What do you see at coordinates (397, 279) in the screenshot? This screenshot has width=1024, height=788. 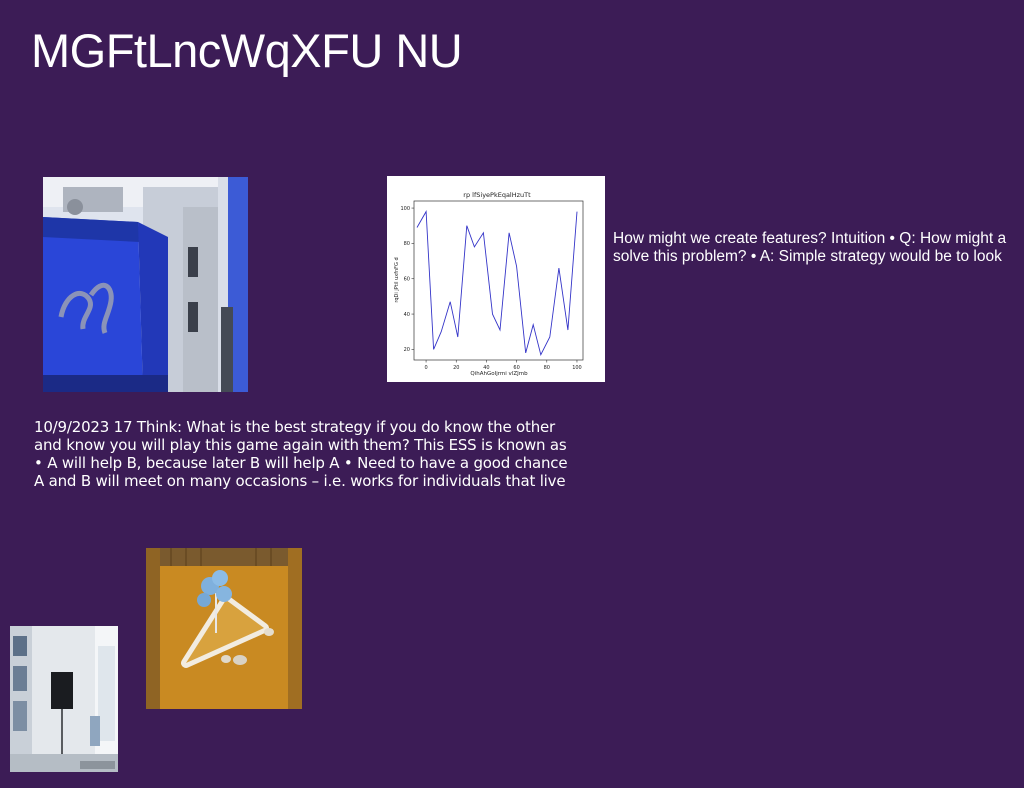 I see `chart-ylabel: rqDi jPtil uxfnFG d` at bounding box center [397, 279].